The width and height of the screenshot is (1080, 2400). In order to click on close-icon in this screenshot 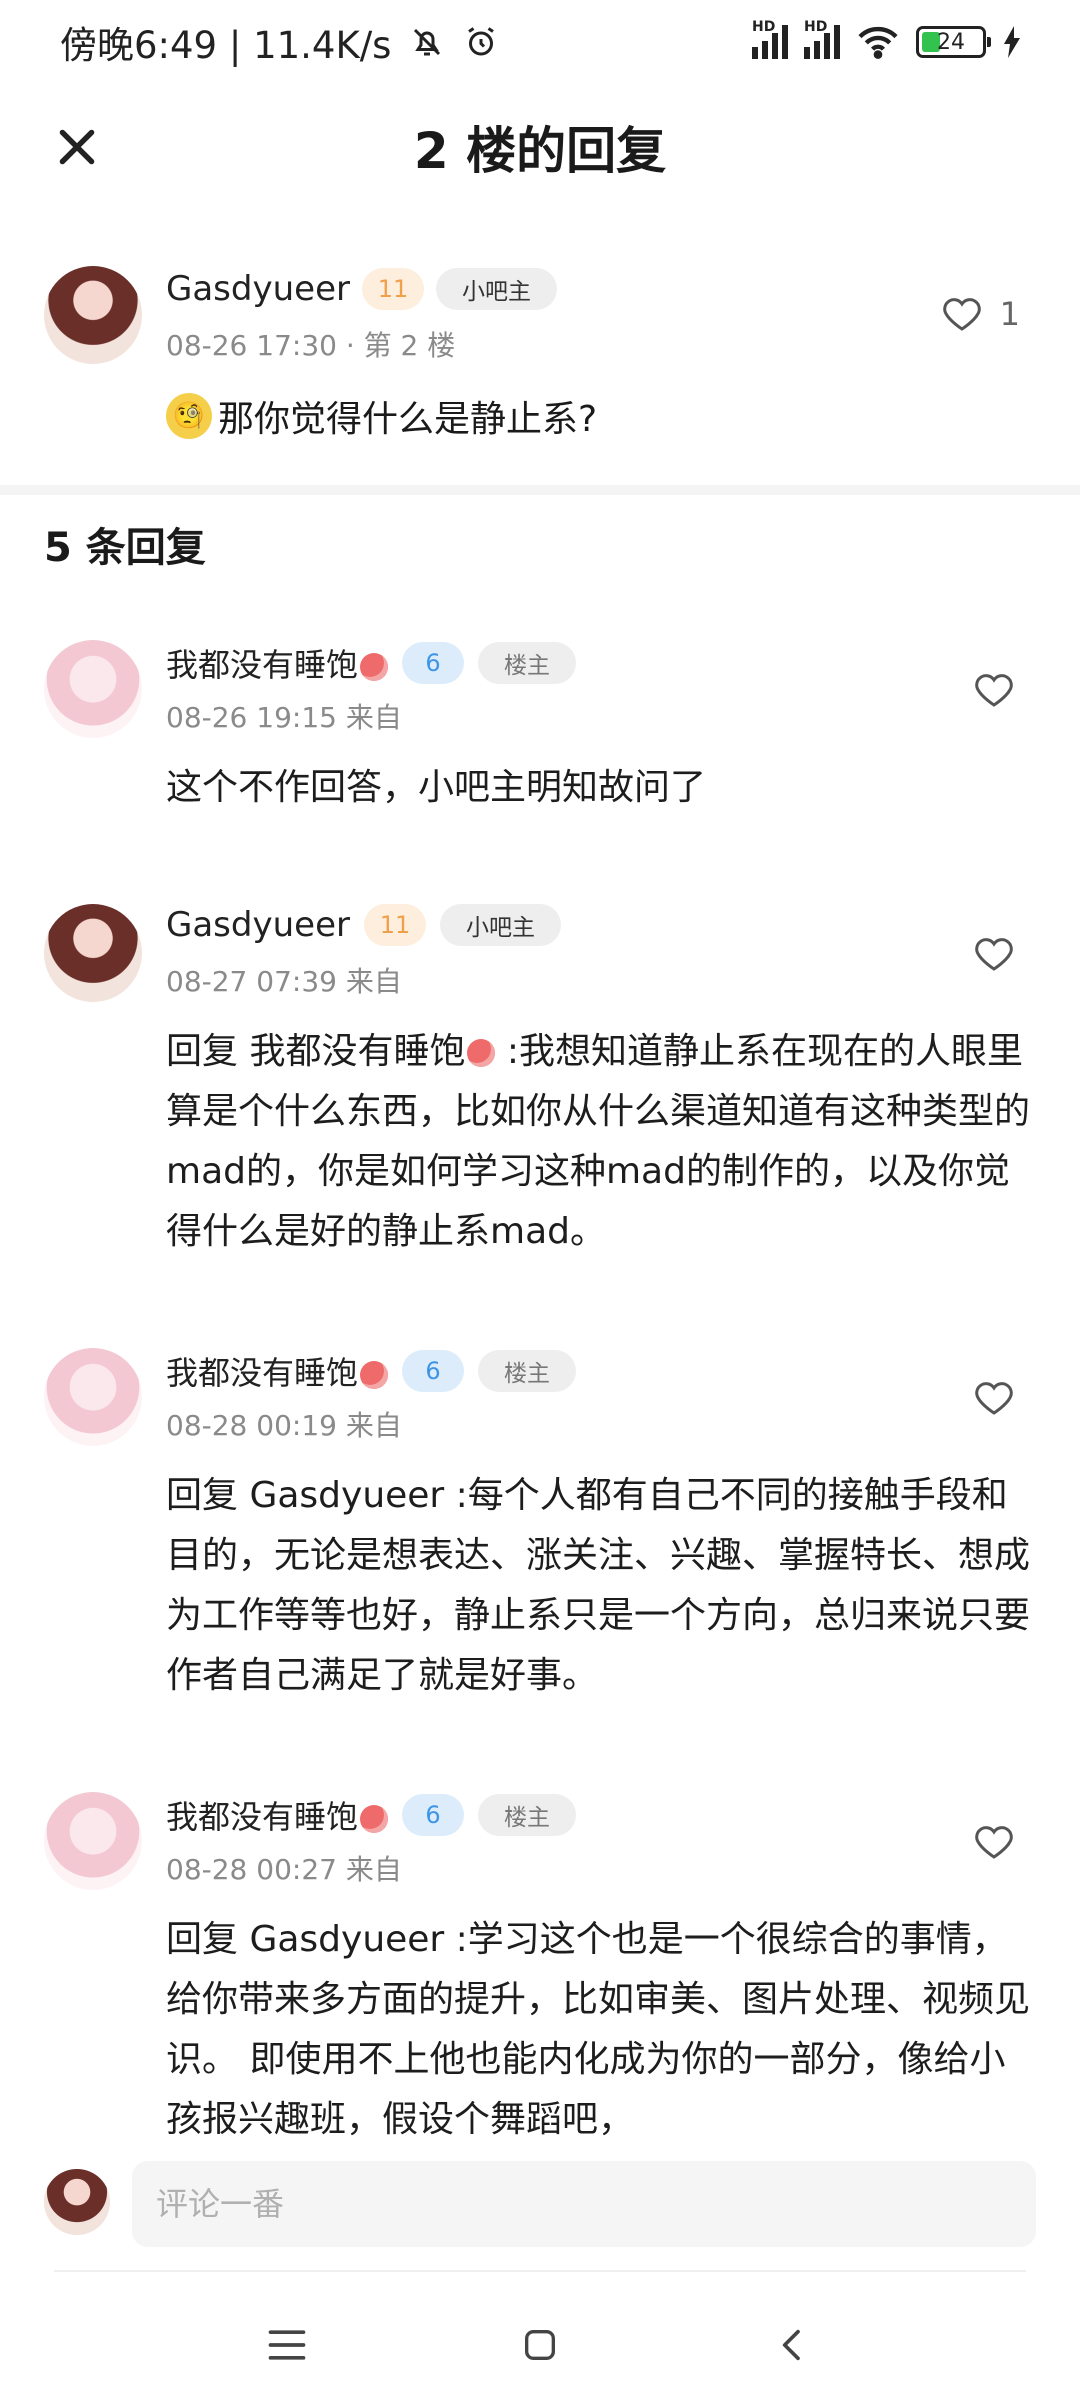, I will do `click(77, 147)`.